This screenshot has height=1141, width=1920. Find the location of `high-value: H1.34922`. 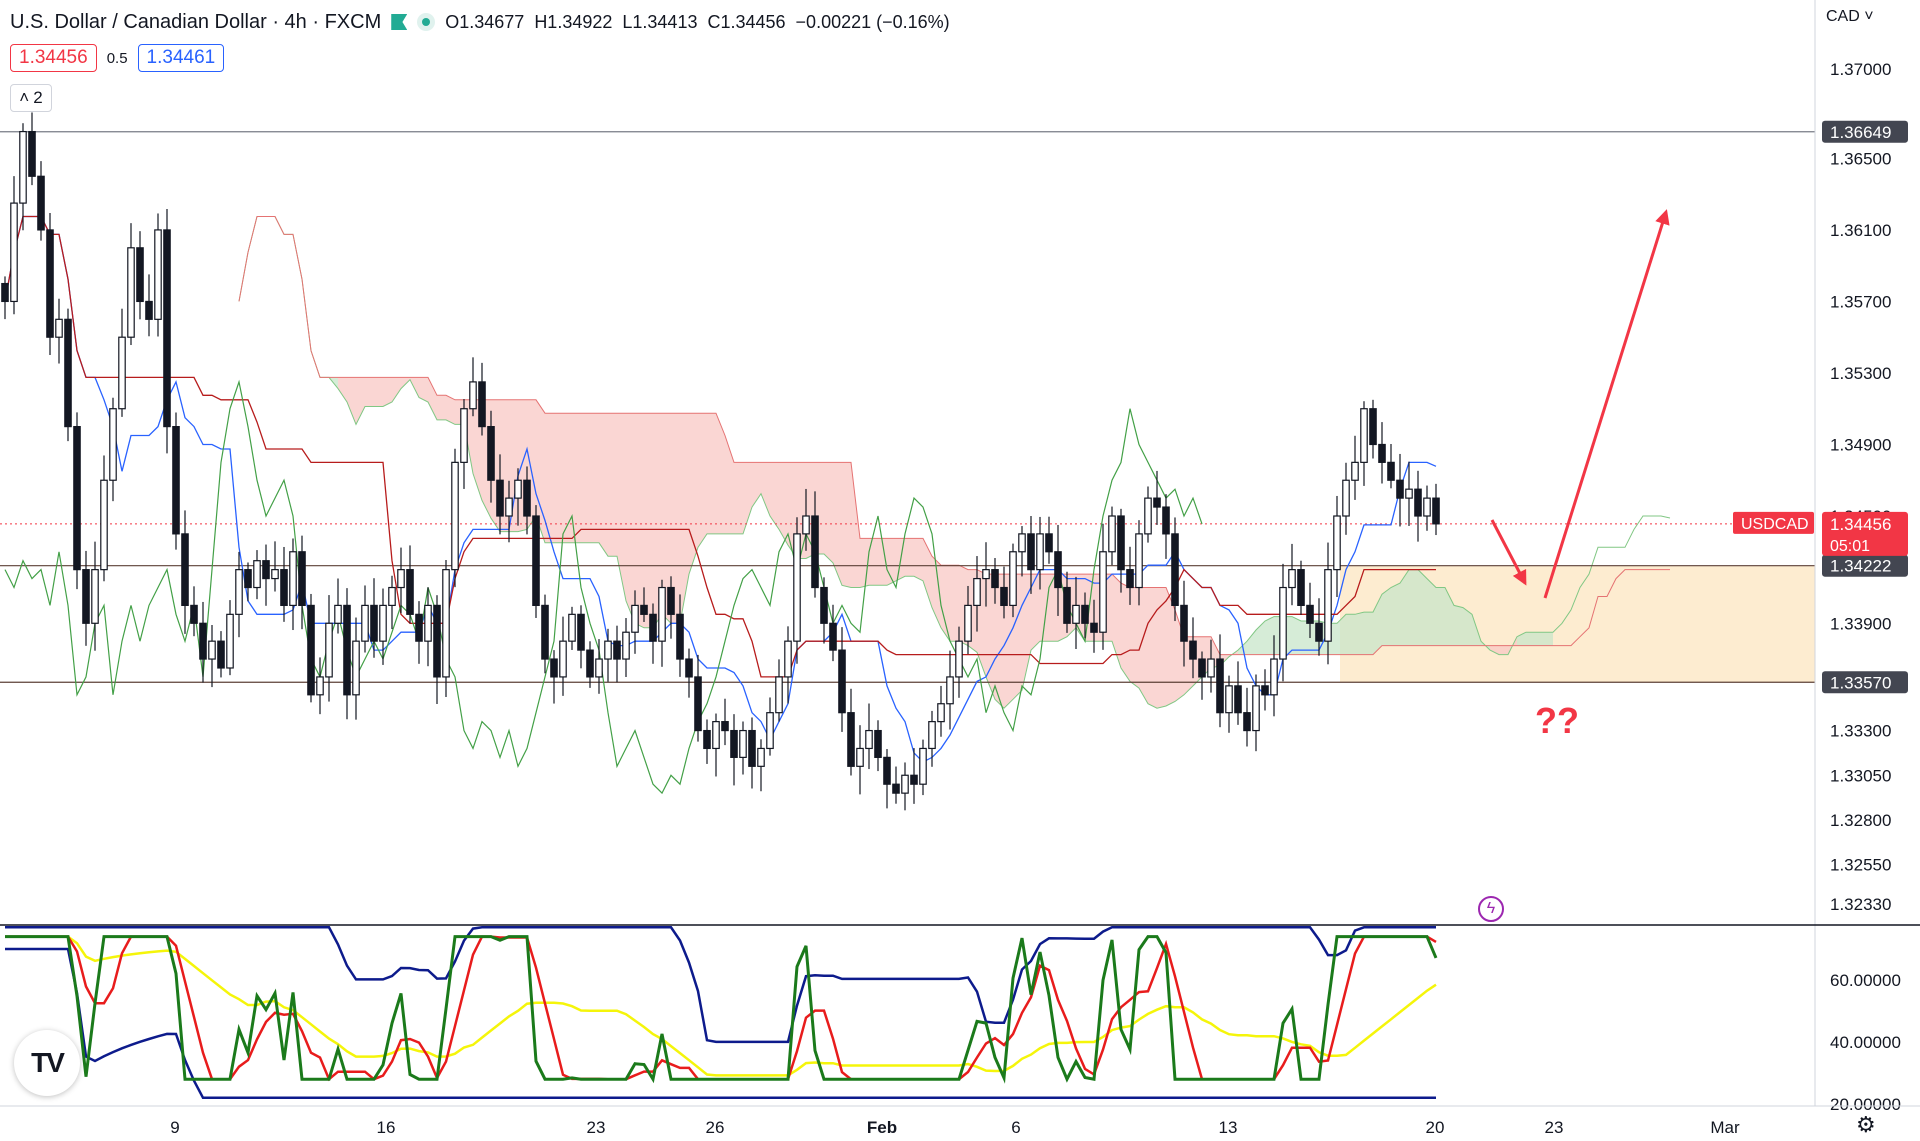

high-value: H1.34922 is located at coordinates (573, 21).